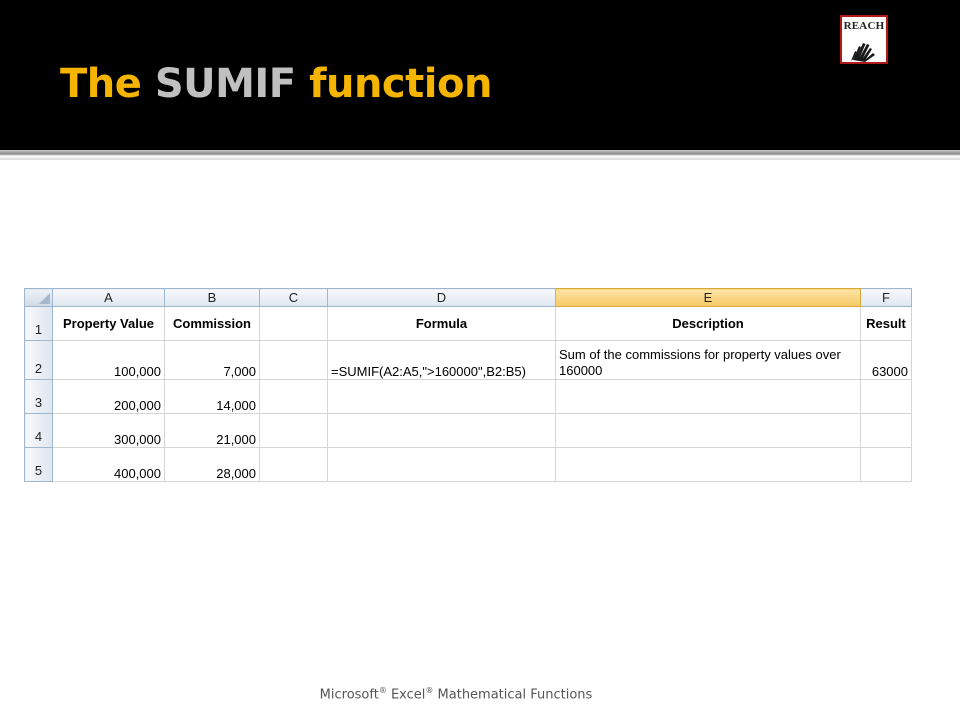 The image size is (960, 720). What do you see at coordinates (107, 84) in the screenshot?
I see `title-text-the: The` at bounding box center [107, 84].